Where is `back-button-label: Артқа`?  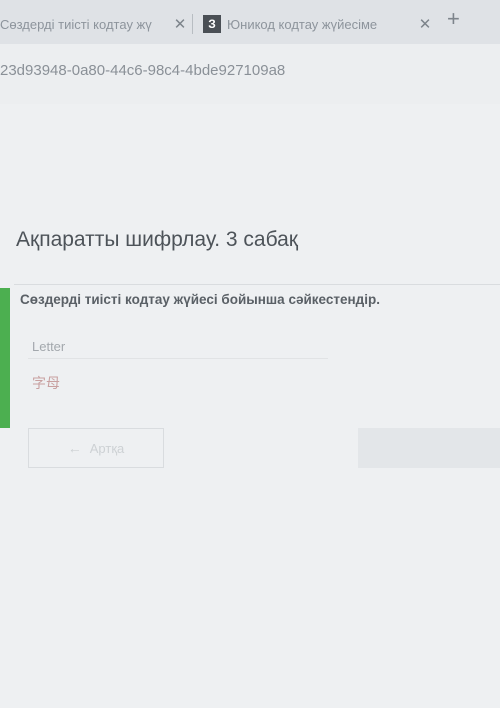 back-button-label: Артқа is located at coordinates (107, 448).